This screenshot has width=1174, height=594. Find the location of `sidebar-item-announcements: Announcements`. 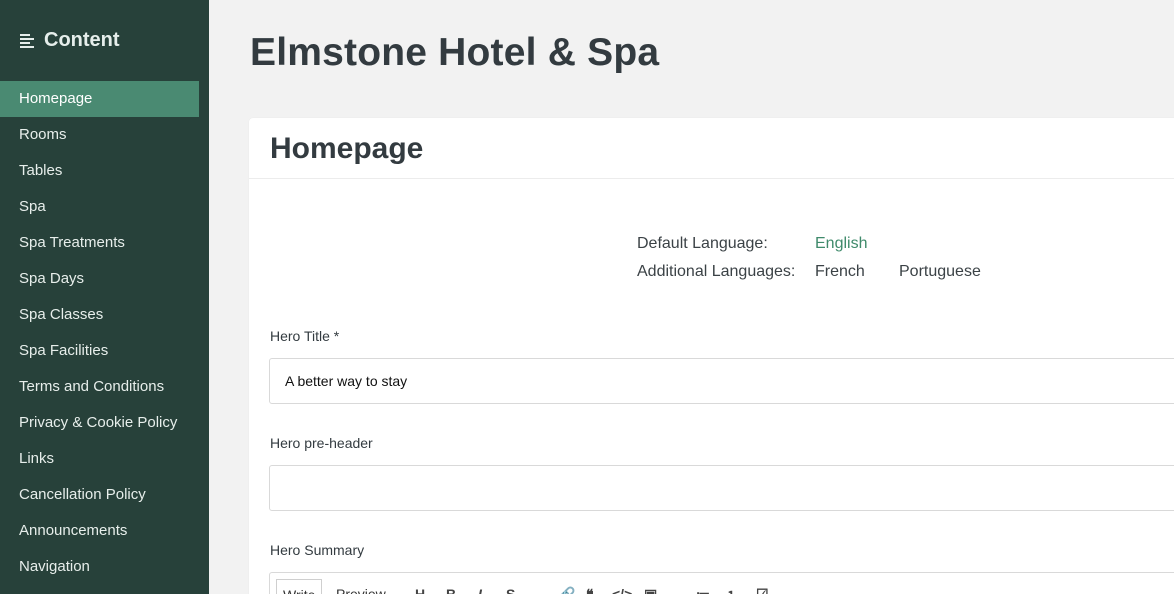

sidebar-item-announcements: Announcements is located at coordinates (99, 531).